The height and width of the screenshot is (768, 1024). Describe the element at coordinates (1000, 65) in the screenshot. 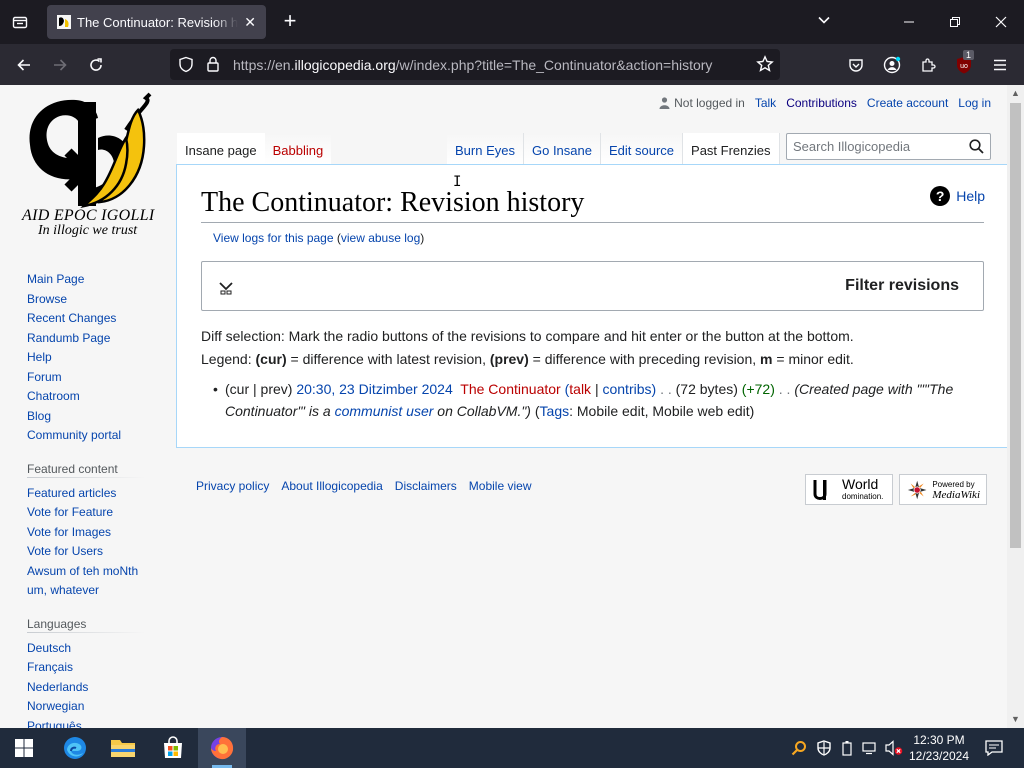

I see `hamburger-menu-icon` at that location.